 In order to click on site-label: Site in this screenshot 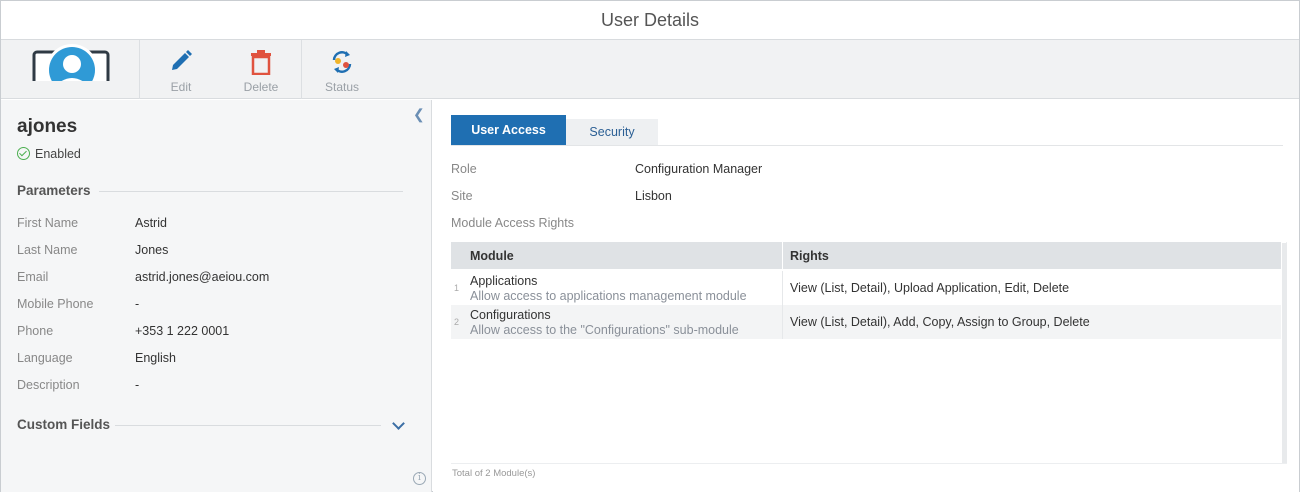, I will do `click(462, 196)`.